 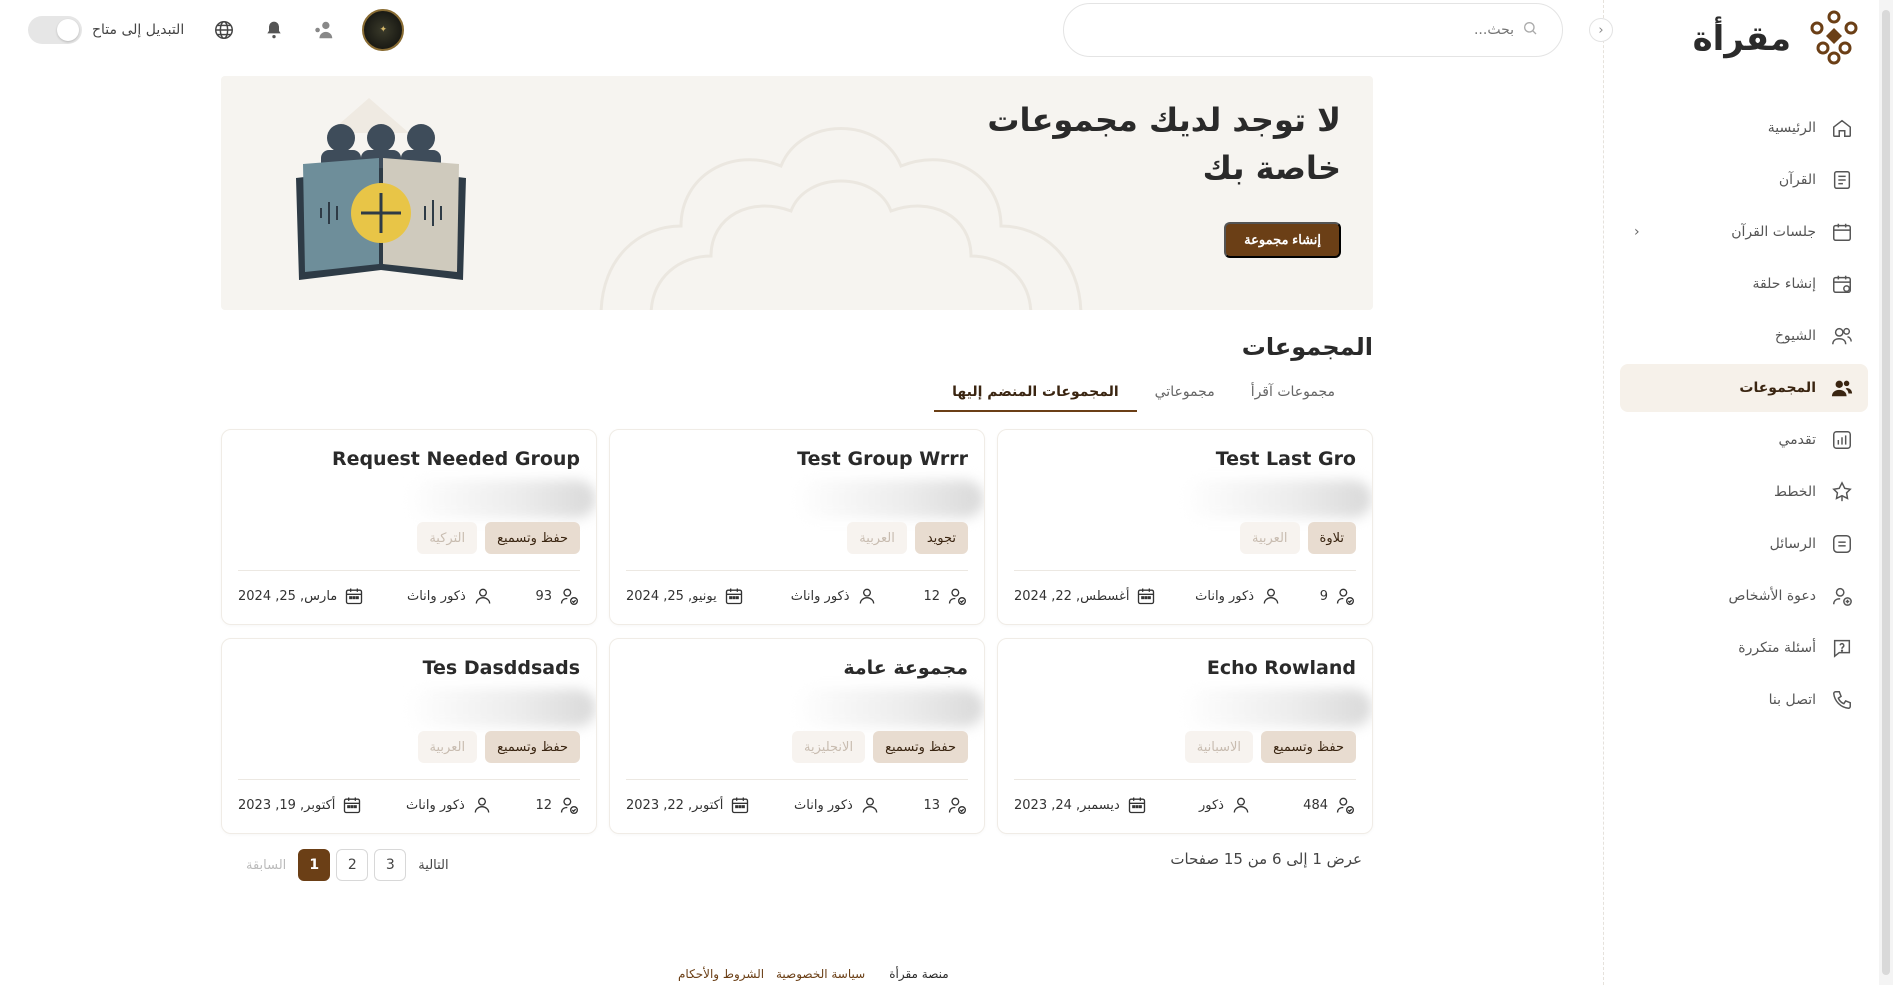 I want to click on message-icon, so click(x=1842, y=544).